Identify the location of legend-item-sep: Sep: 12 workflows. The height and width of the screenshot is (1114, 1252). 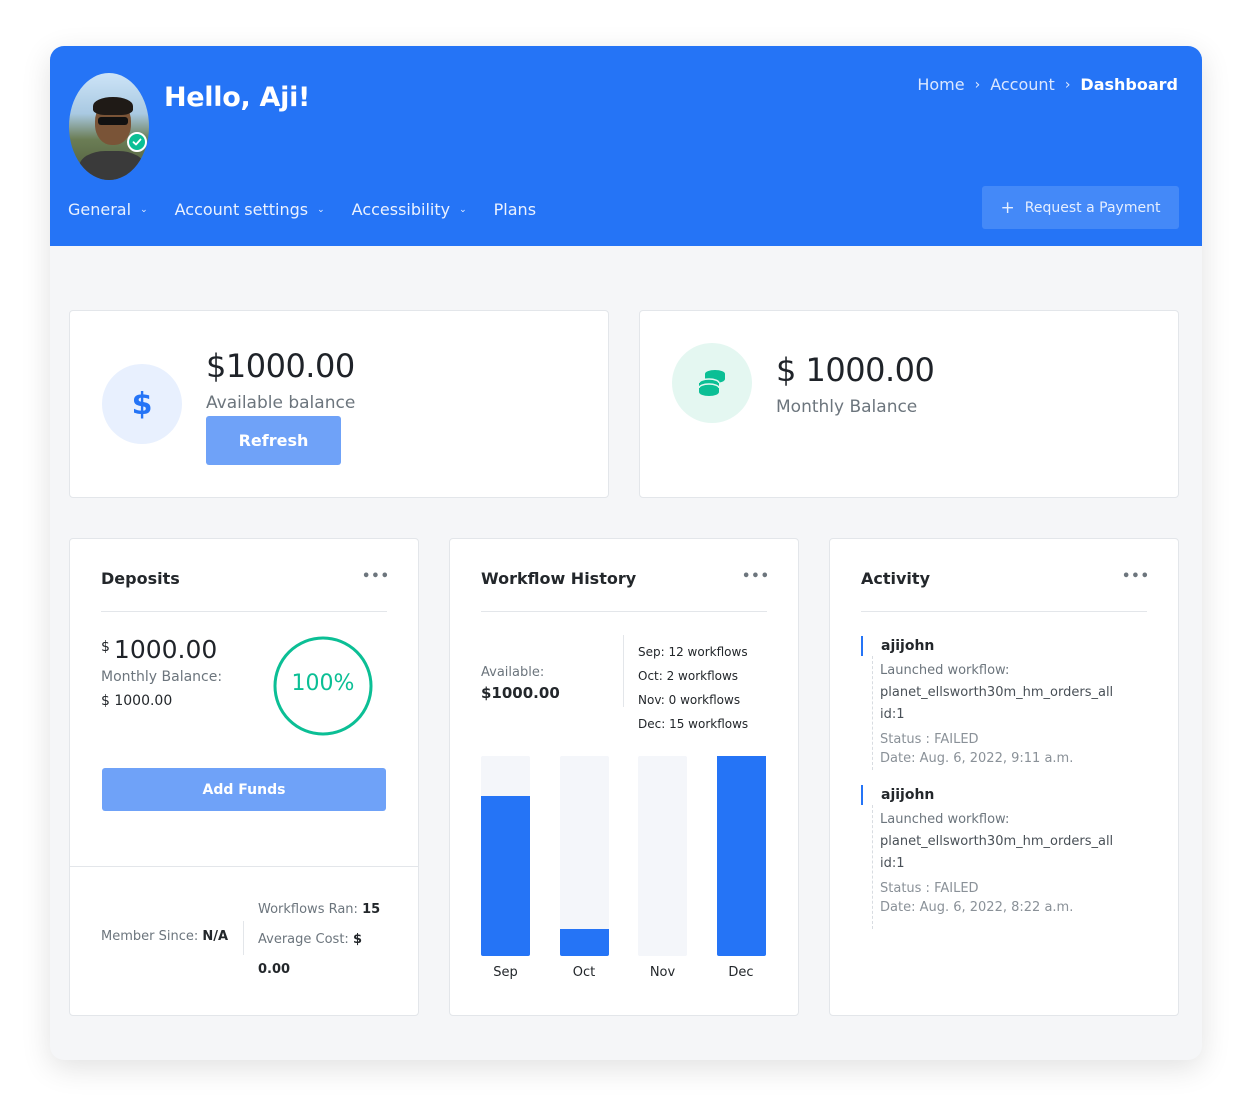
(693, 652).